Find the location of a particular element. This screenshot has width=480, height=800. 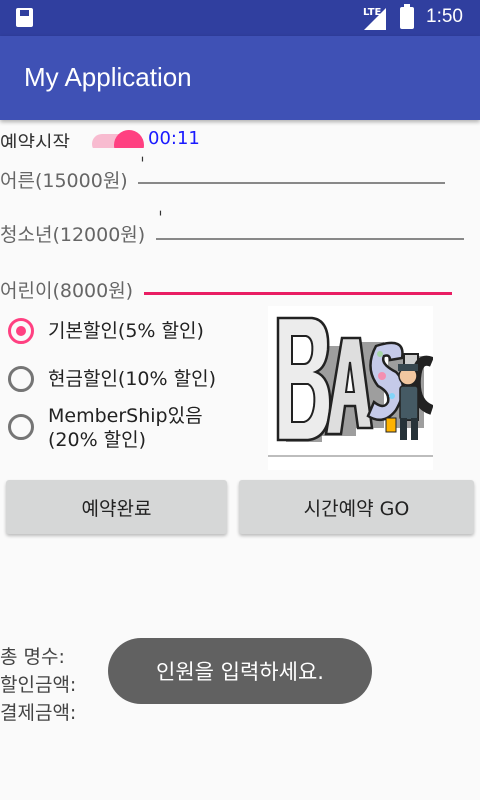

radio-basic-discount: 기본할인(5% 할인) is located at coordinates (128, 333).